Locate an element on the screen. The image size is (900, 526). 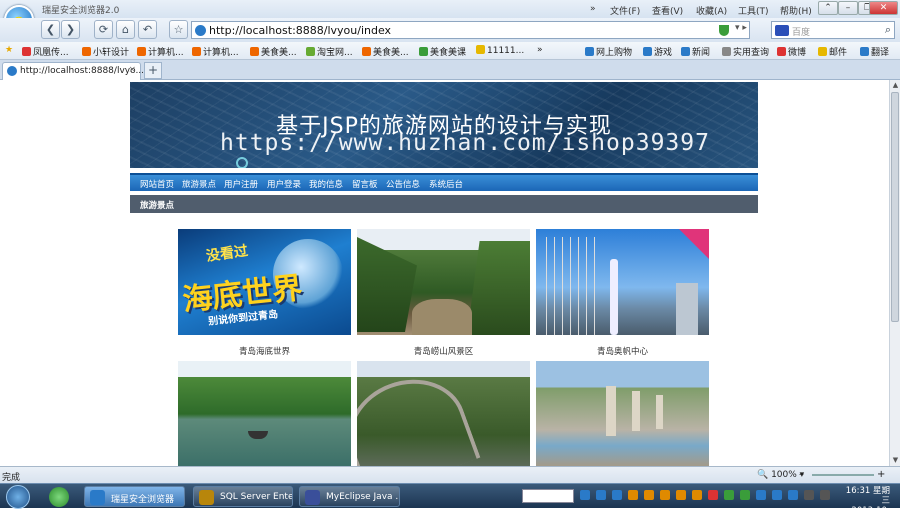
forward-button: ❯ is located at coordinates (70, 29).